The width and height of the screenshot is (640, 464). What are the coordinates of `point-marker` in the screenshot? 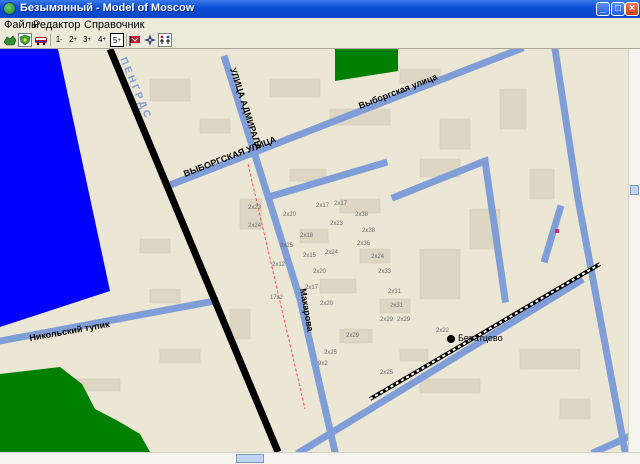 It's located at (557, 231).